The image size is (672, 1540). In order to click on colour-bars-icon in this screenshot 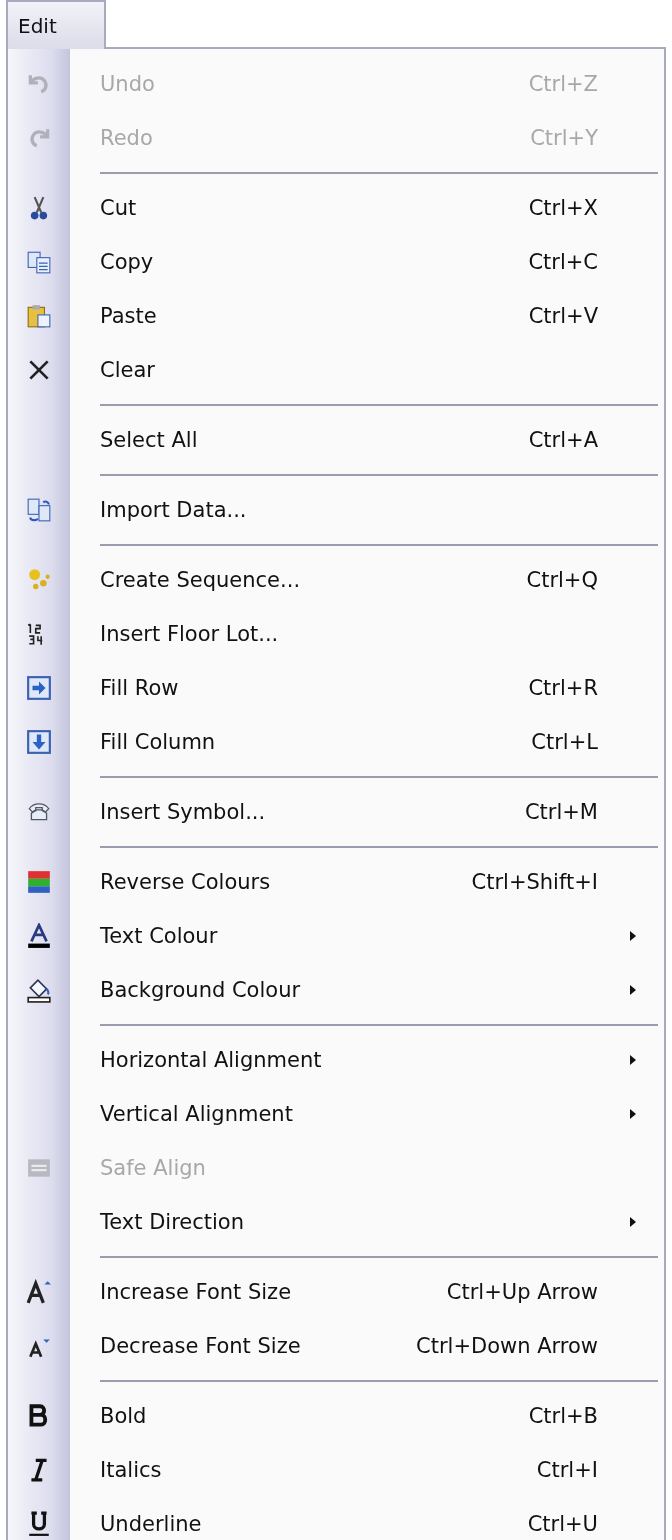, I will do `click(39, 882)`.